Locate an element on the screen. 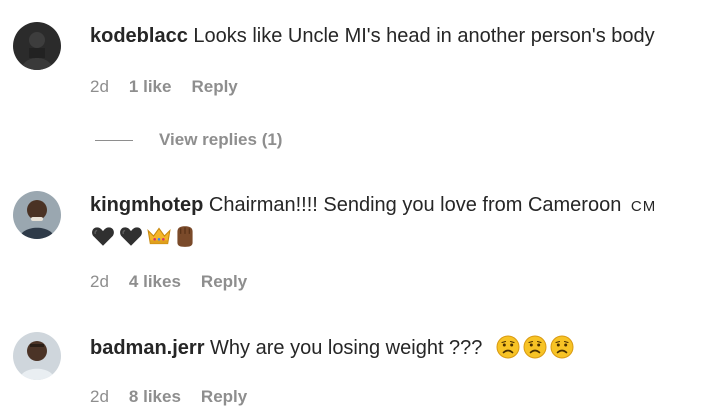  comment-meta: 2d 8 likes Reply is located at coordinates (178, 397).